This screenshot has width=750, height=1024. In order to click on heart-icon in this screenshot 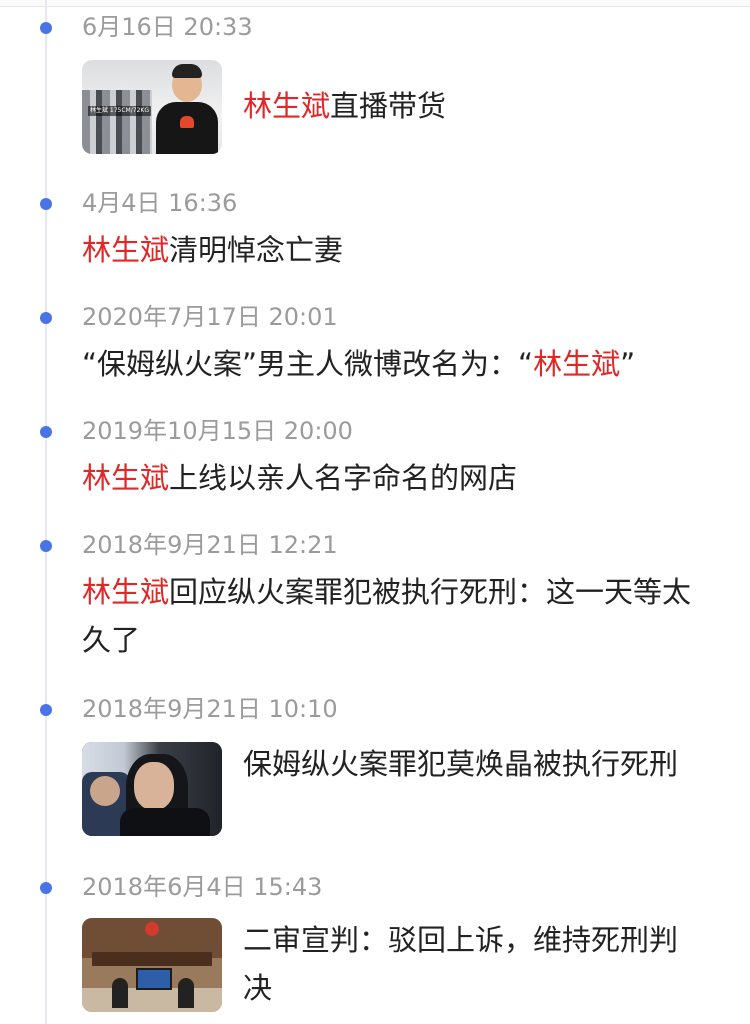, I will do `click(187, 122)`.